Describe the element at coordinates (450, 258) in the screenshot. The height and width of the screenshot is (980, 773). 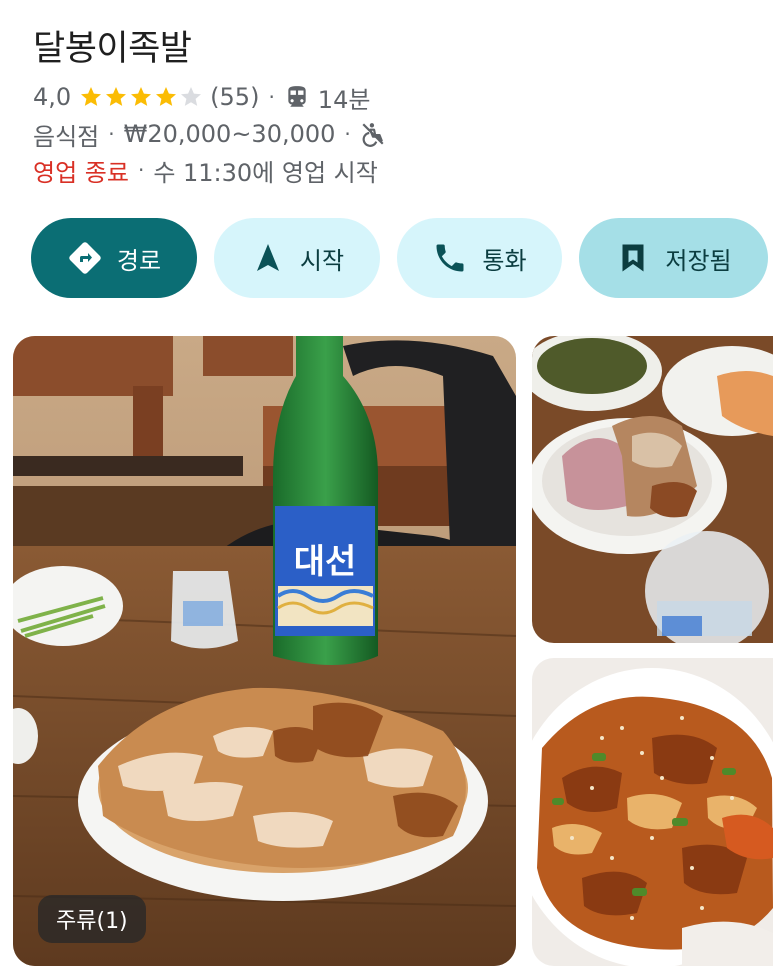
I see `phone-icon` at that location.